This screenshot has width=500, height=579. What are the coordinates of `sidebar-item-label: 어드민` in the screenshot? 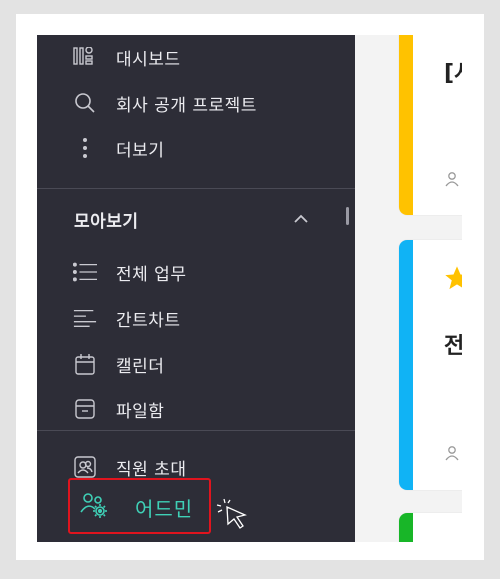 It's located at (164, 509).